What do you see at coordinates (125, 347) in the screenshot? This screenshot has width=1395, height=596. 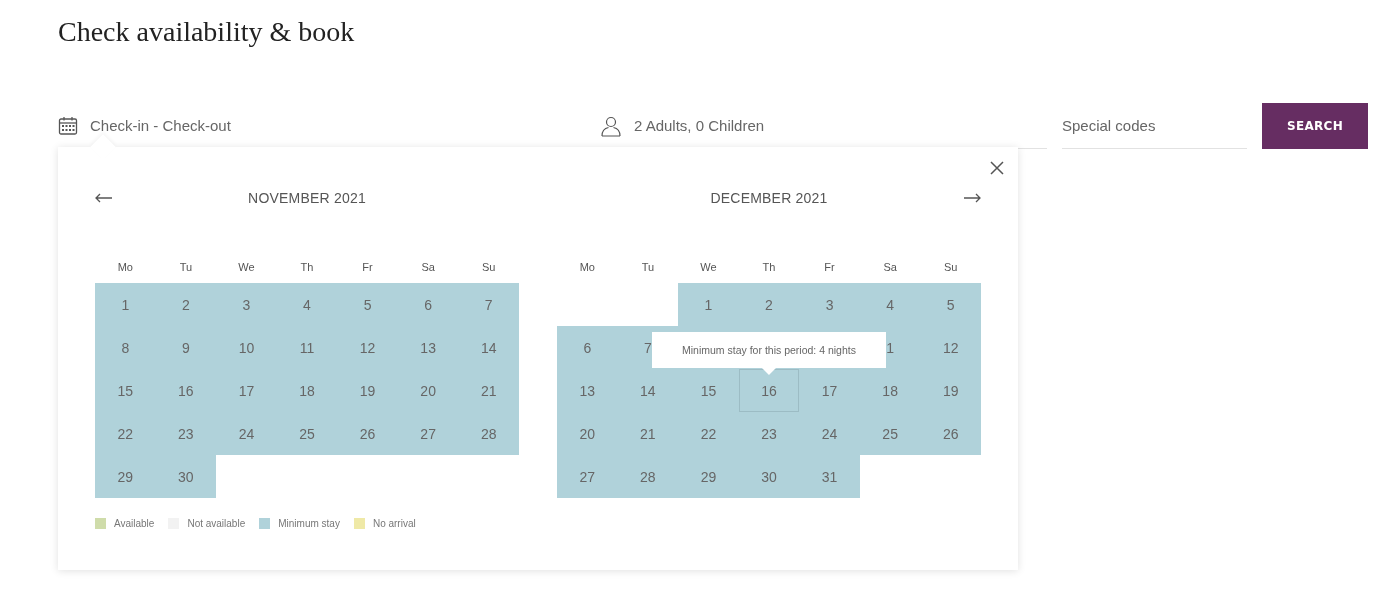 I see `day-cell: 8` at bounding box center [125, 347].